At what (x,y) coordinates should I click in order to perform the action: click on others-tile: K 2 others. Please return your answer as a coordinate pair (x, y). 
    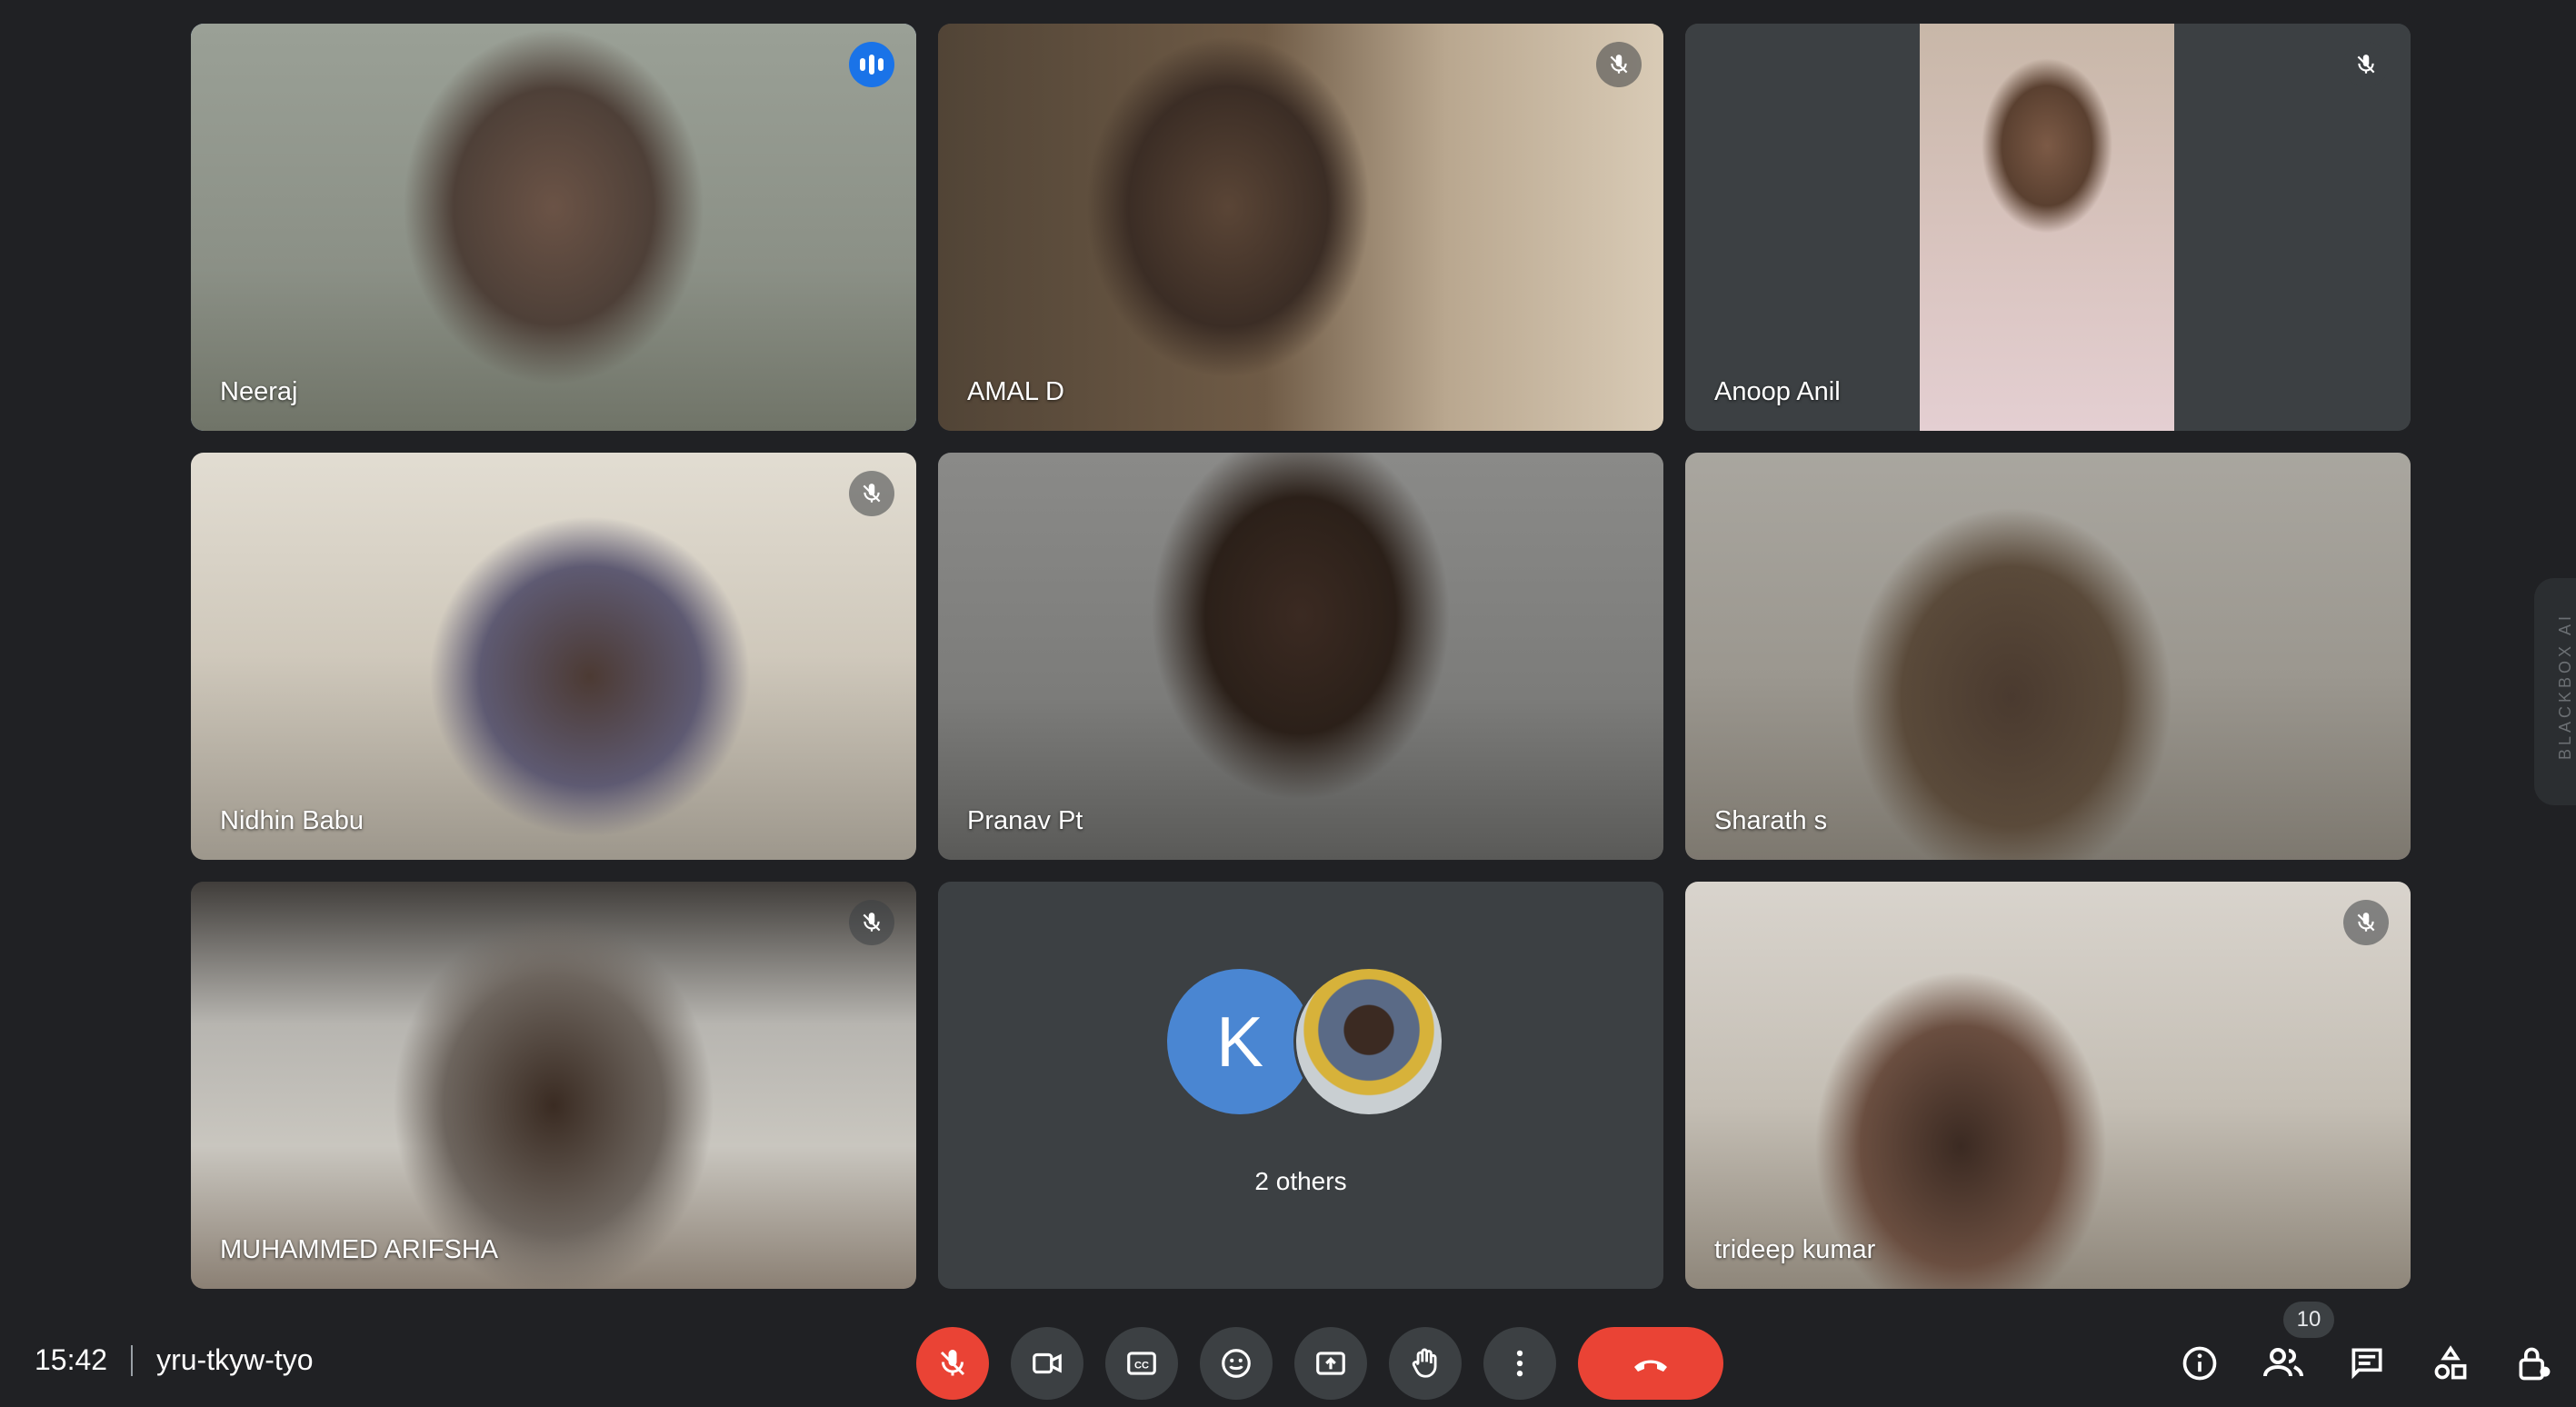
    Looking at the image, I should click on (1300, 1085).